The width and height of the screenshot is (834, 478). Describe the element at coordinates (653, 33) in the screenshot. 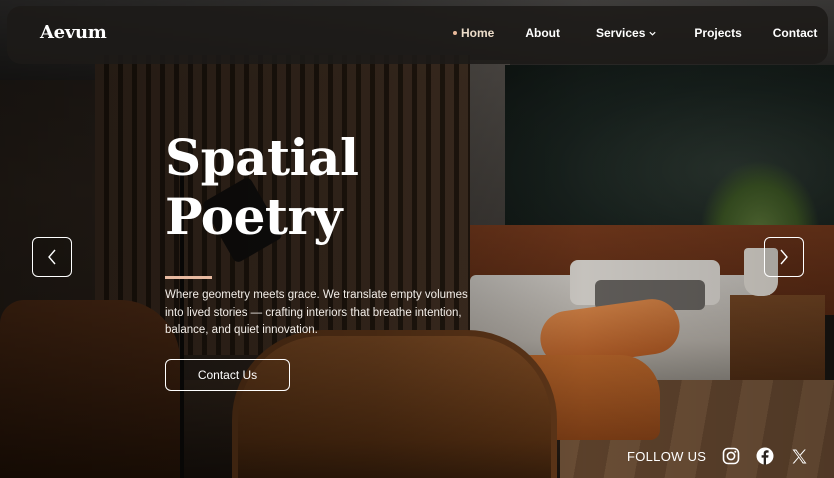

I see `chevron-down-icon` at that location.